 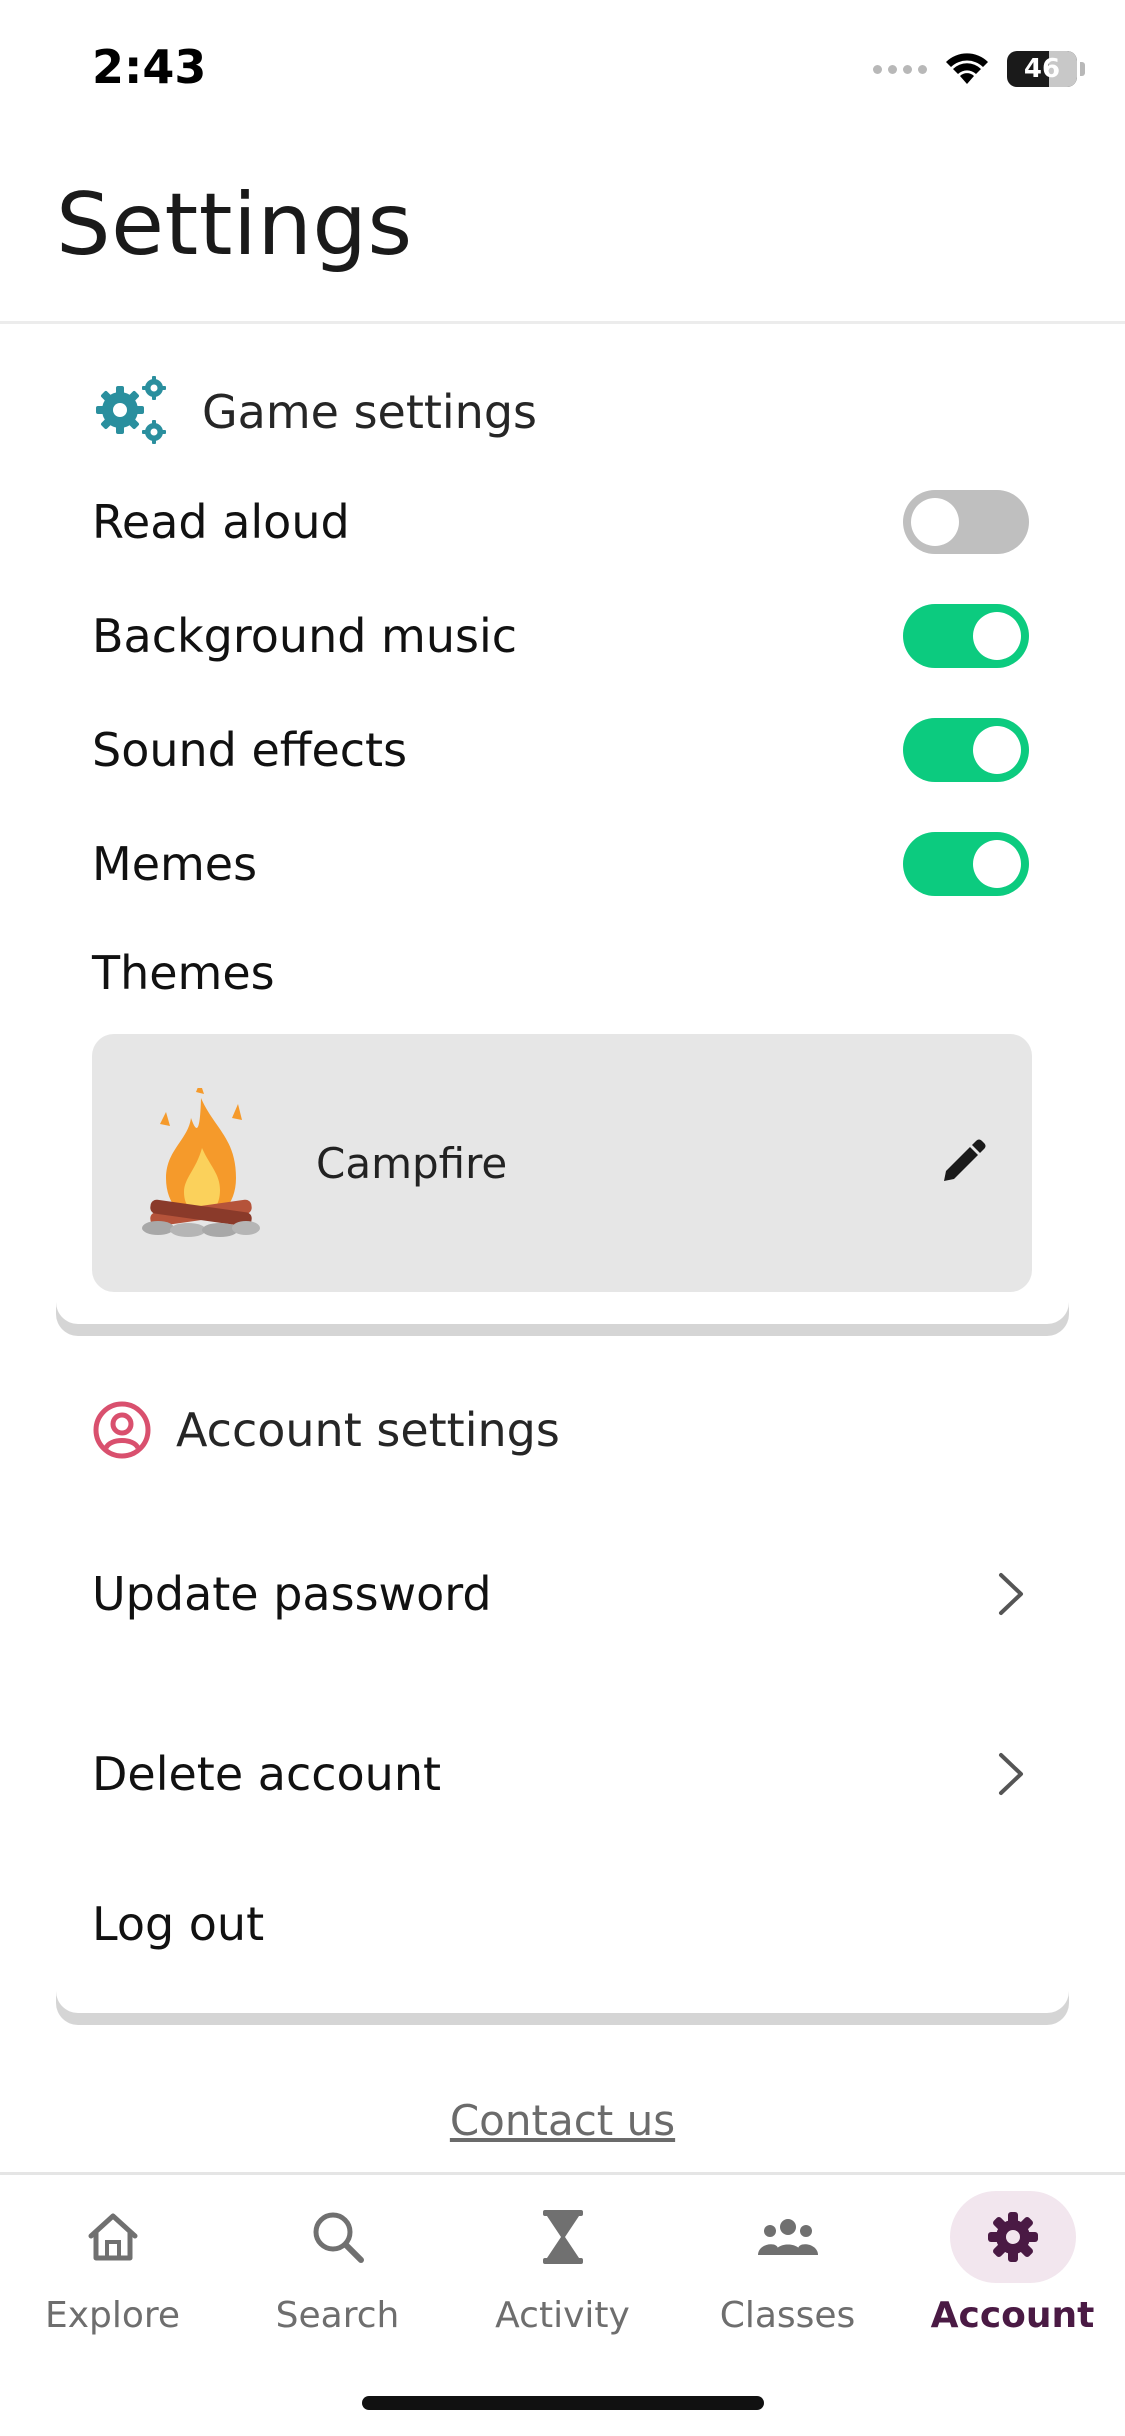 What do you see at coordinates (370, 412) in the screenshot?
I see `game-settings-title: Game settings` at bounding box center [370, 412].